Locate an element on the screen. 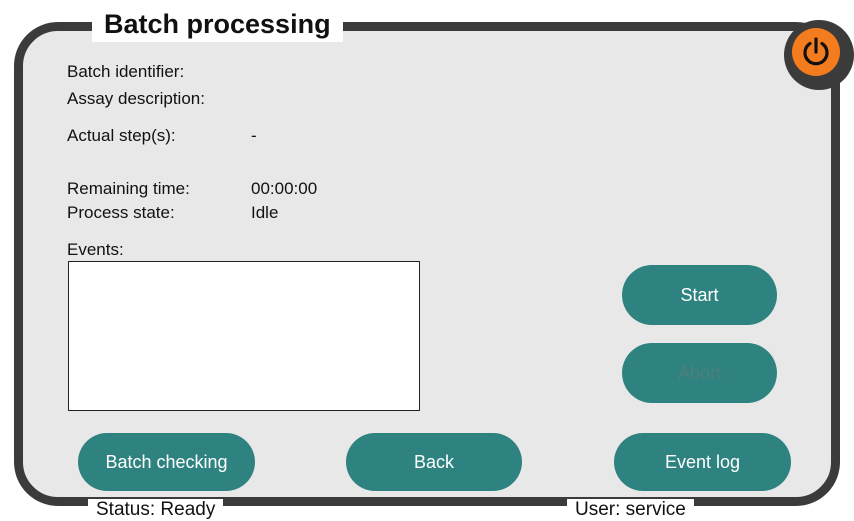 The image size is (854, 521). user-text: User: service is located at coordinates (630, 510).